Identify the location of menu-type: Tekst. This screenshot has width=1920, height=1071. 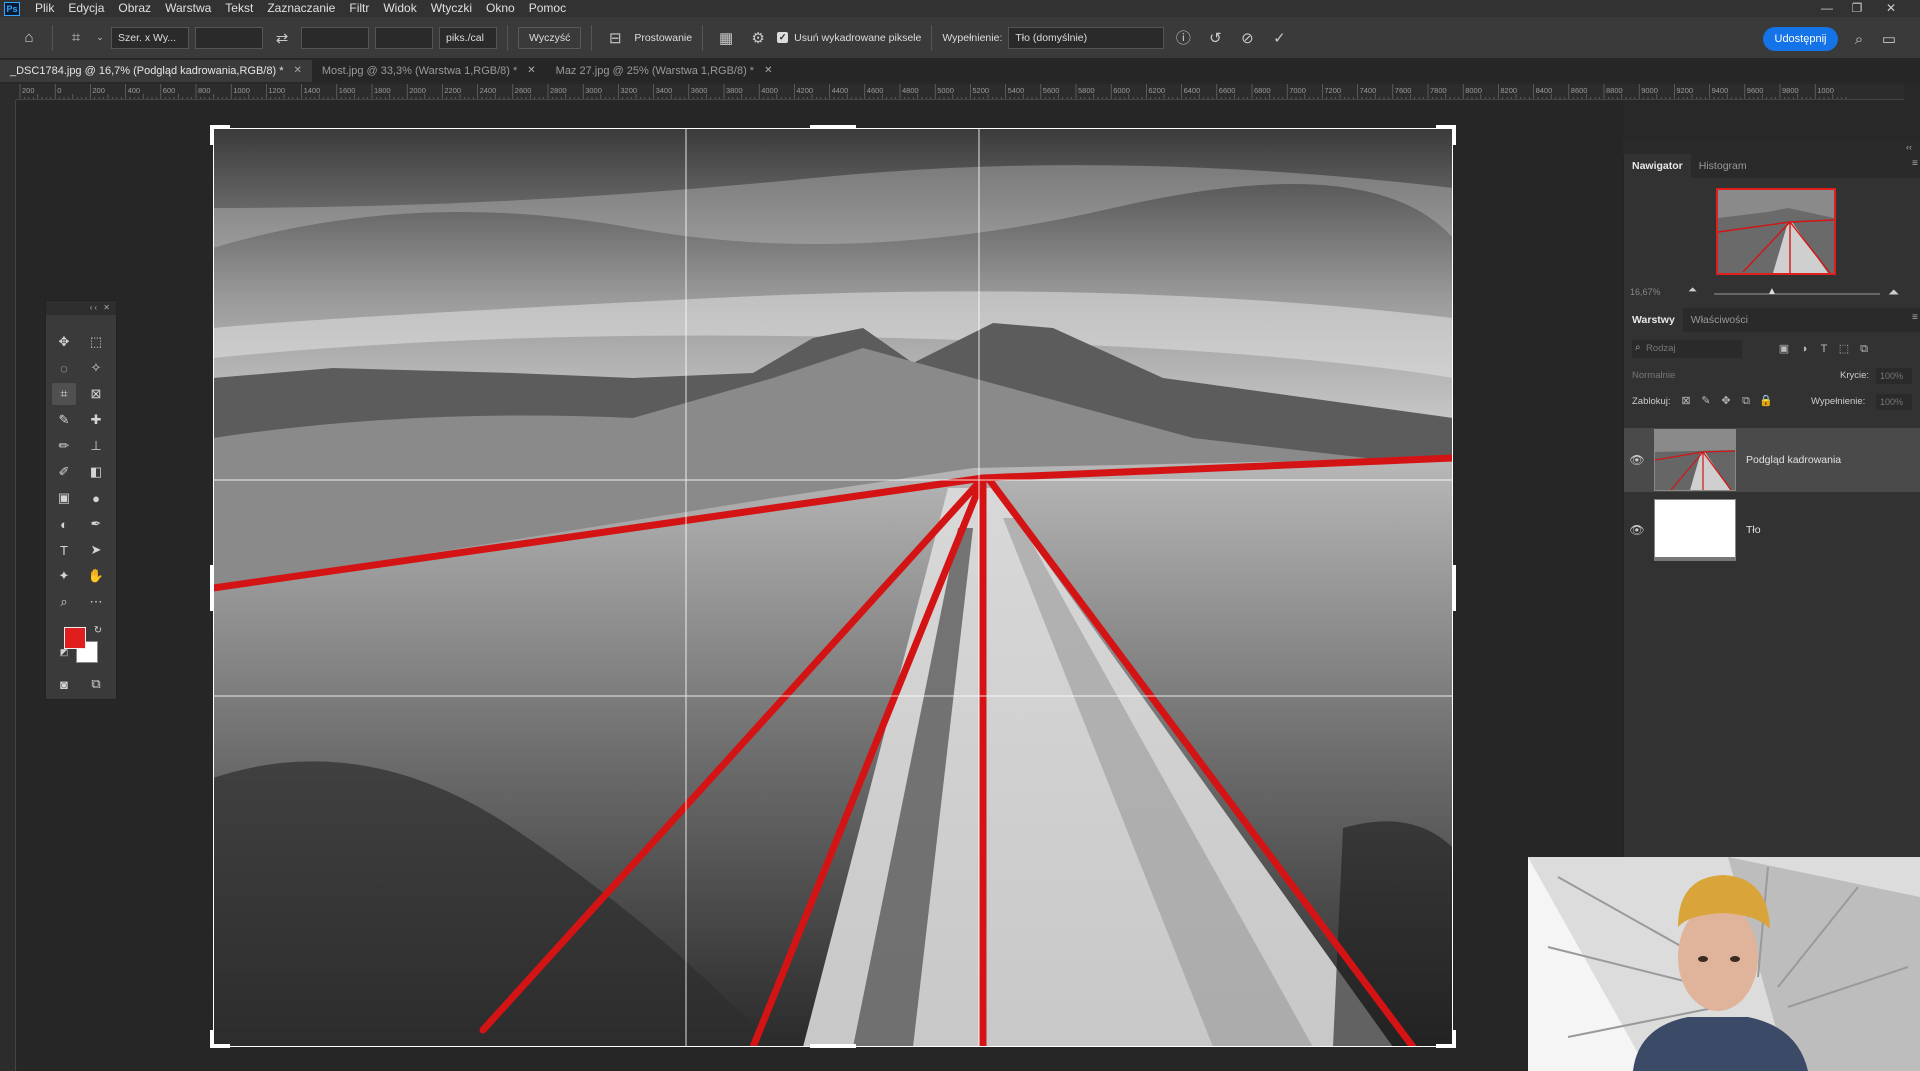
(239, 8).